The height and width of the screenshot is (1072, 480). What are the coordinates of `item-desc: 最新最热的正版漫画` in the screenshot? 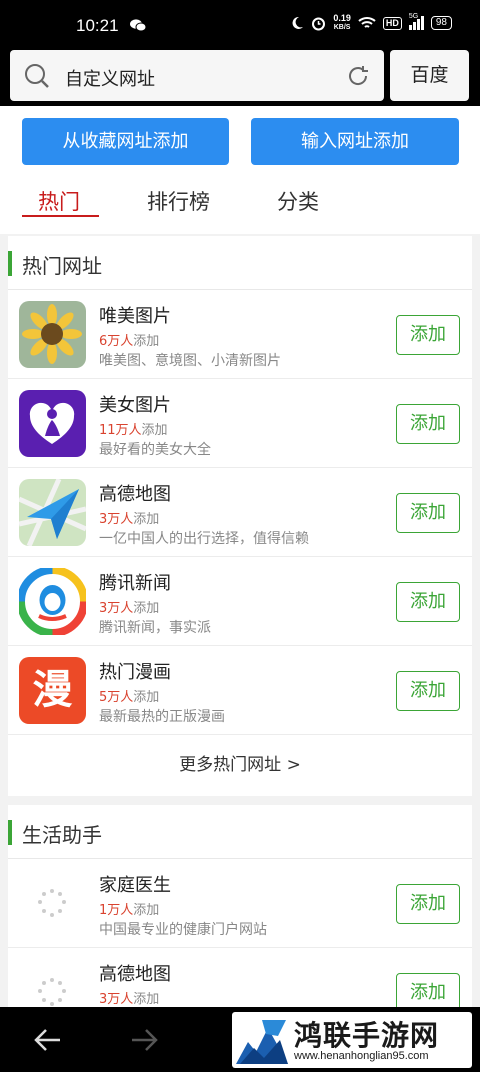 It's located at (162, 717).